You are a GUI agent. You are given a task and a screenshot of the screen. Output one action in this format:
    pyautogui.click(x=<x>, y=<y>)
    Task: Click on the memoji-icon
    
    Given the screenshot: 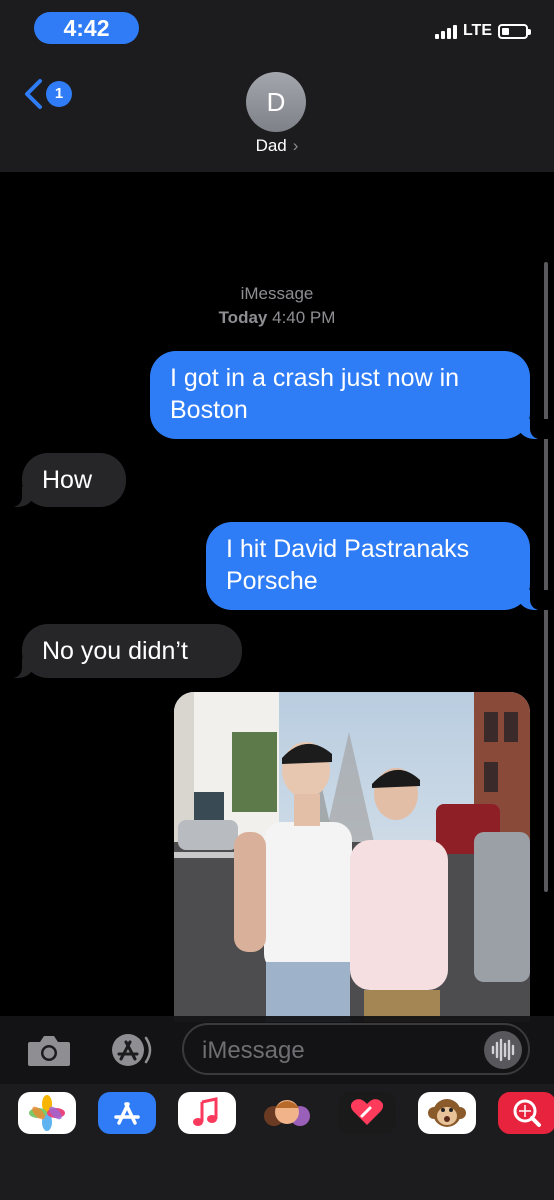 What is the action you would take?
    pyautogui.click(x=287, y=1113)
    